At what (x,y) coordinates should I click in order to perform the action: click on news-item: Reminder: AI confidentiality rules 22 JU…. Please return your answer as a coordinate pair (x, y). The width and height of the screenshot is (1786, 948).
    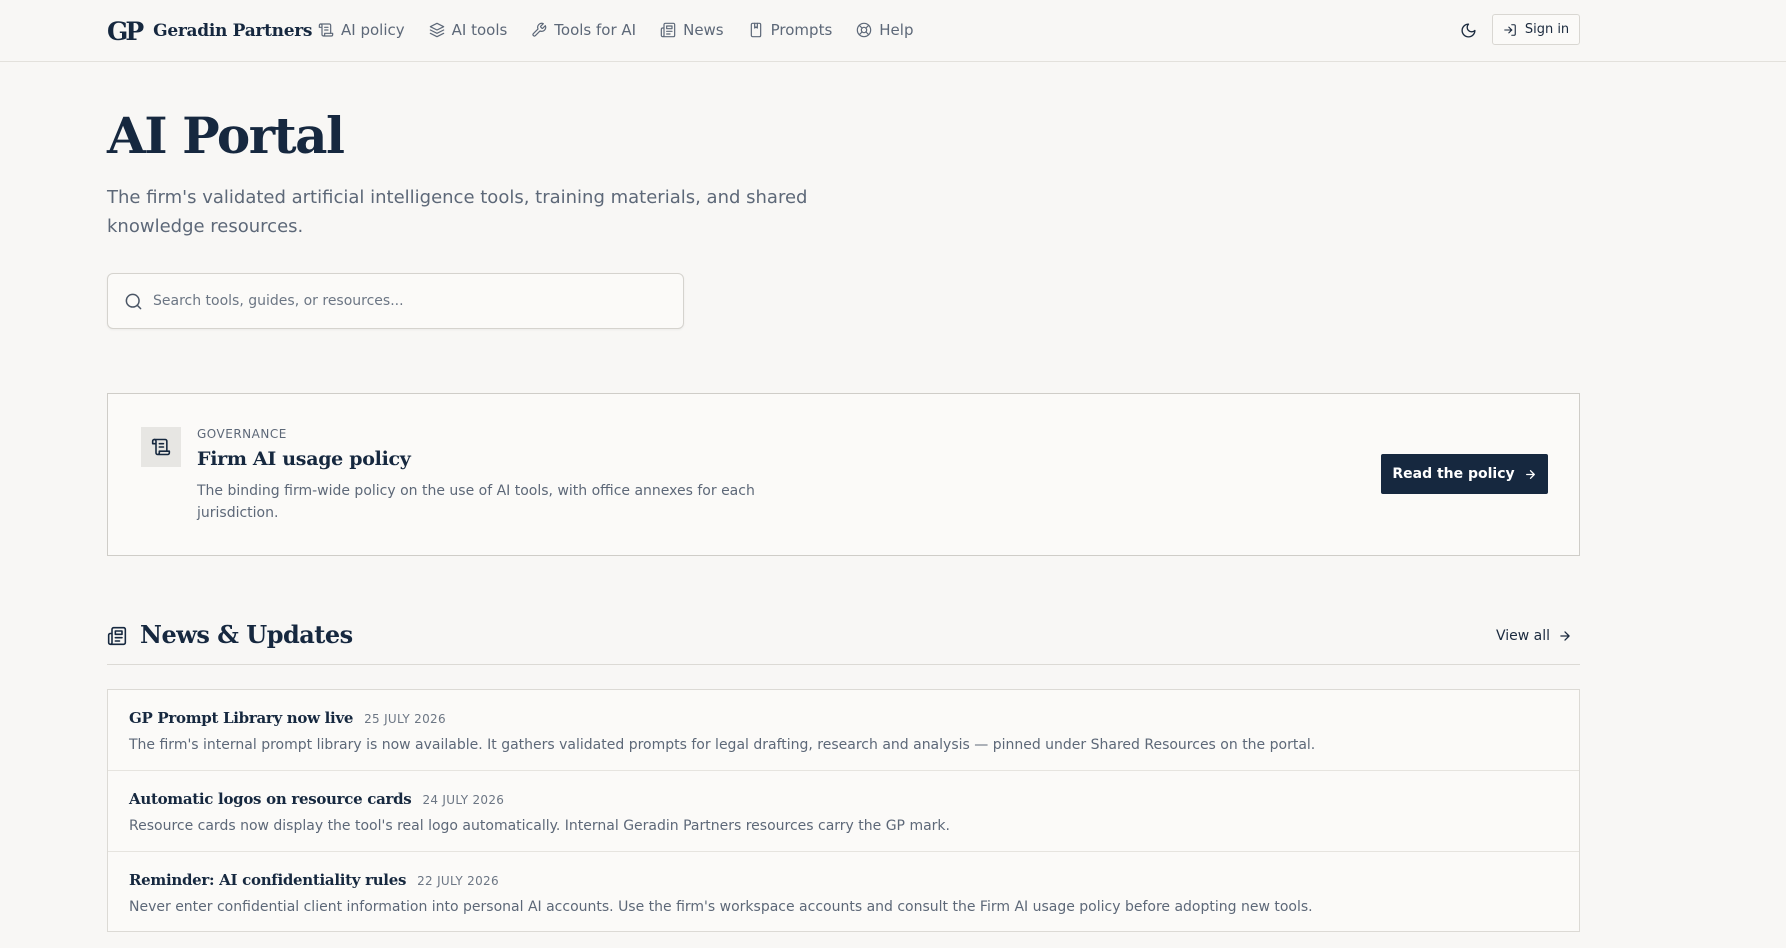
    Looking at the image, I should click on (843, 892).